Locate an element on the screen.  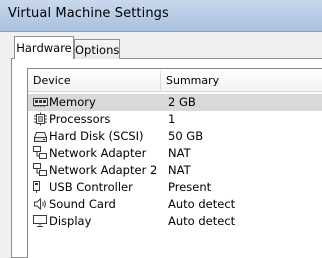
device-row-network-adapter-2: Network Adapter 2 NAT is located at coordinates (175, 170).